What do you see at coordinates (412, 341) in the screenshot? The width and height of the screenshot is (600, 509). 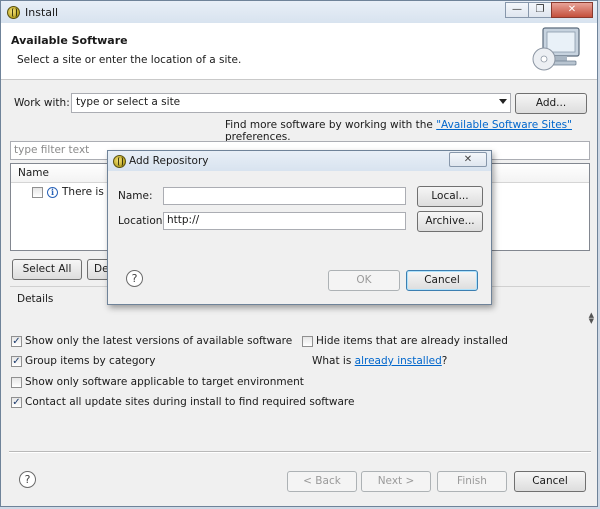 I see `hide-installed-label: Hide items that are already installed` at bounding box center [412, 341].